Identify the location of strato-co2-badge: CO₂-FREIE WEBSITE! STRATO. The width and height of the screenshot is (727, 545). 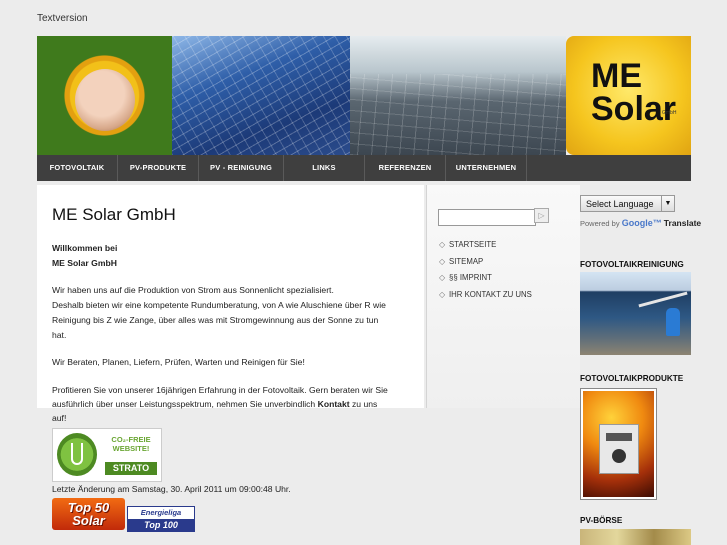
(107, 455).